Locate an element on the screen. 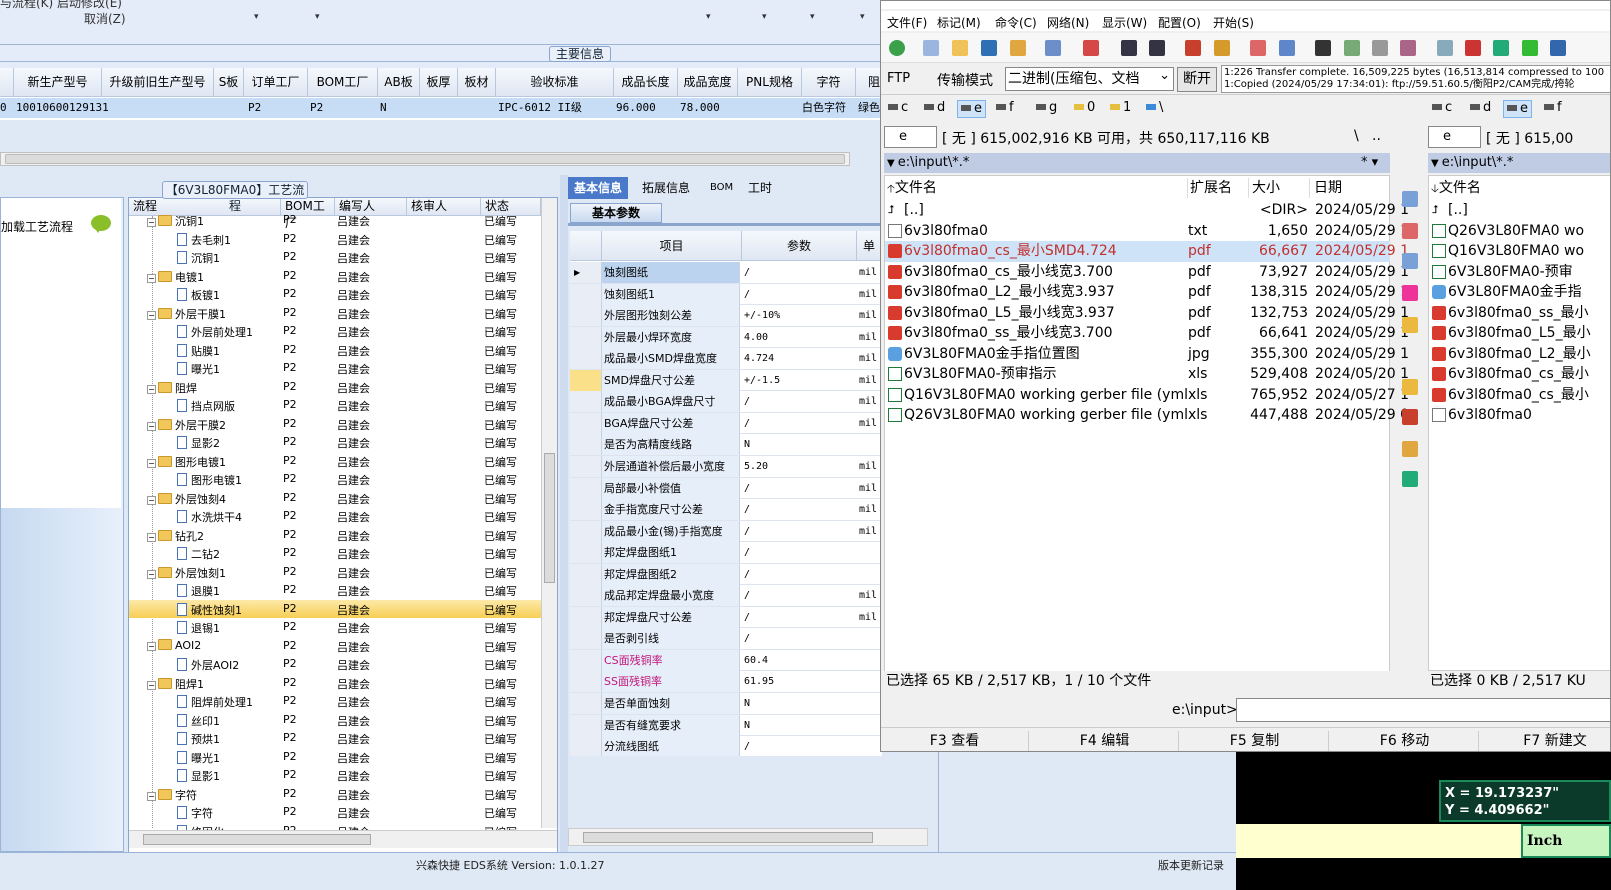  tree-row: 碱性蚀刻1 P2 吕建会 已编写 is located at coordinates (335, 608).